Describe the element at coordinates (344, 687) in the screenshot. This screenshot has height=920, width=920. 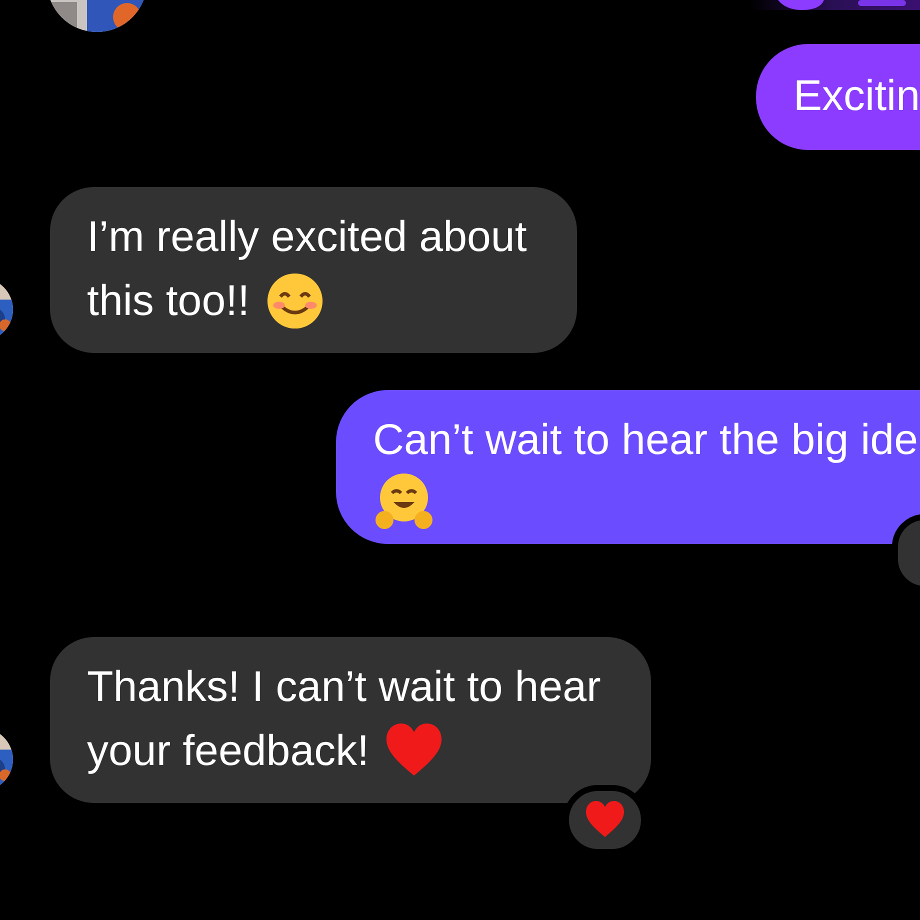
I see `message-text: Thanks! I can’t wait to hear` at that location.